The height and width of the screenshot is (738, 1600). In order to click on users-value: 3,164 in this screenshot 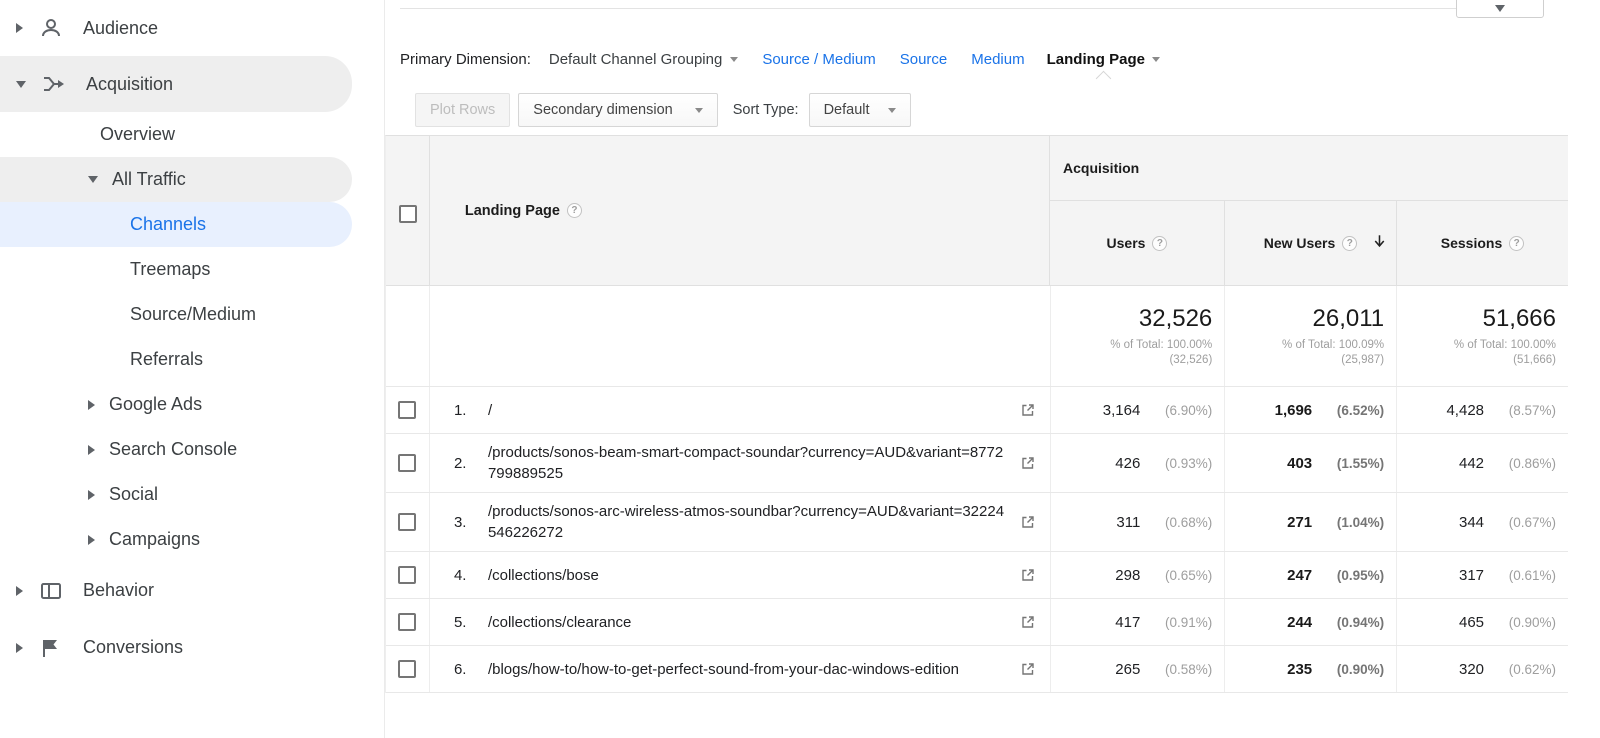, I will do `click(1121, 410)`.